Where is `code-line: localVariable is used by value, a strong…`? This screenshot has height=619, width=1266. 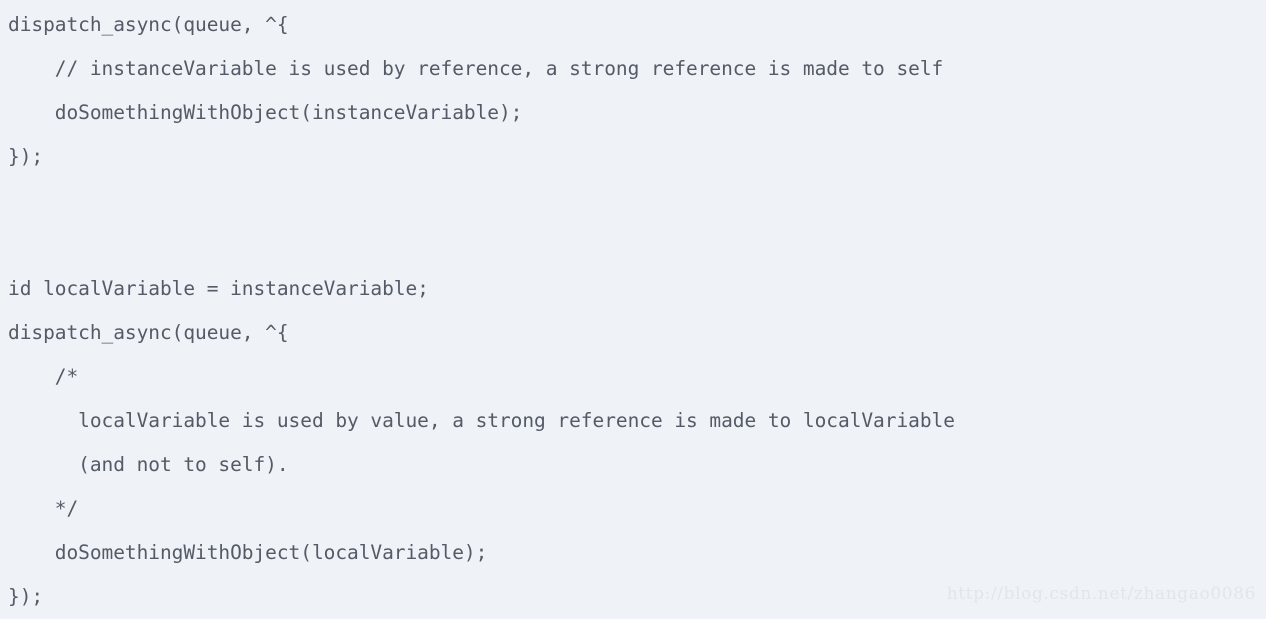
code-line: localVariable is used by value, a strong… is located at coordinates (481, 420).